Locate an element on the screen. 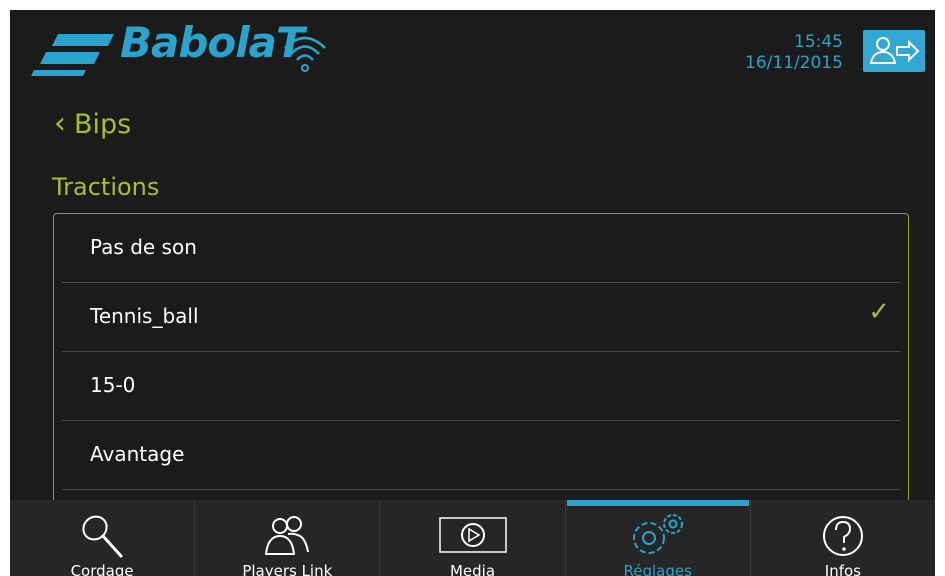 This screenshot has height=576, width=945. tab-label: Infos is located at coordinates (843, 569).